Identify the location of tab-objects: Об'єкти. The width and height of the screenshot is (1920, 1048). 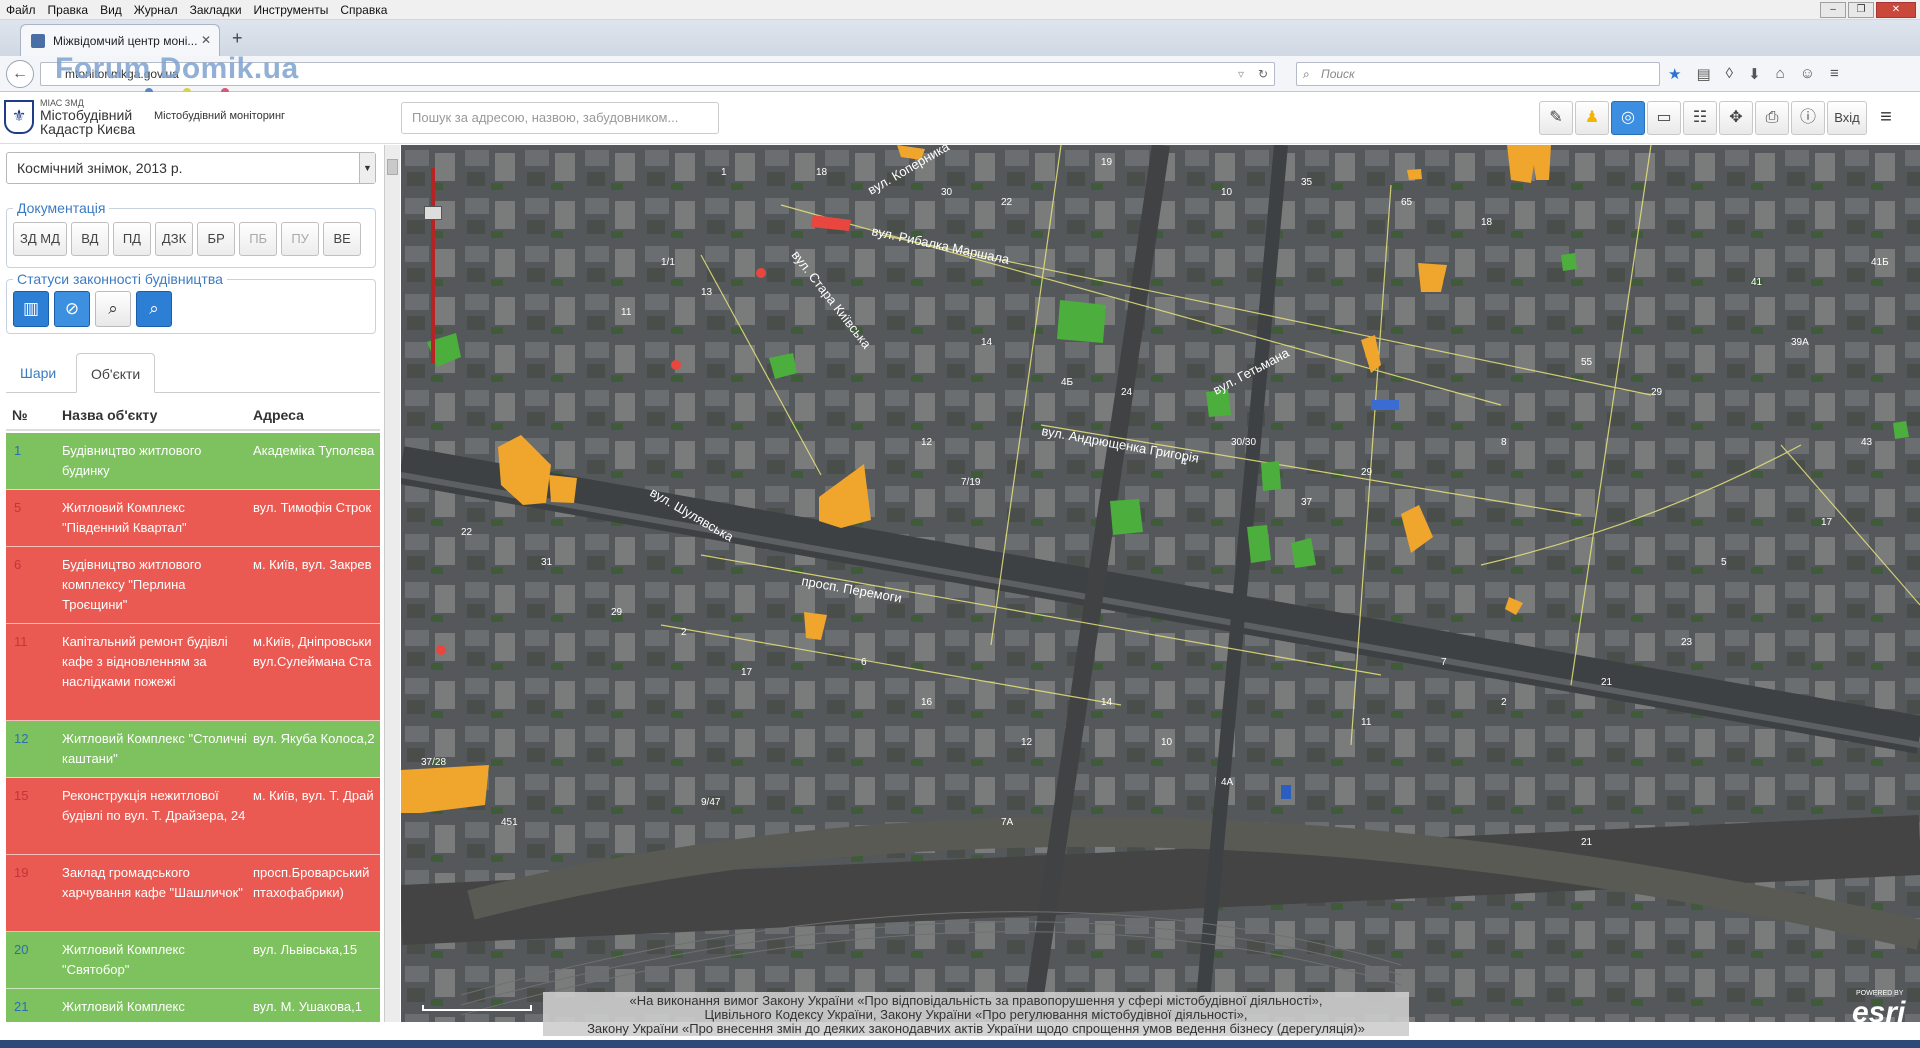
(116, 373).